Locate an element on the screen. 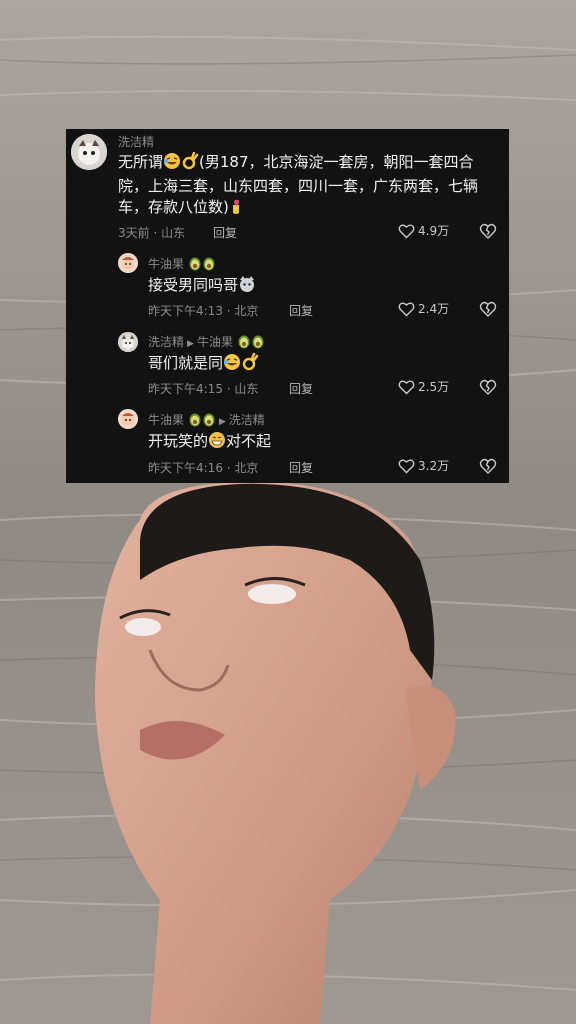 This screenshot has width=576, height=1024. author-name: 洗洁精 is located at coordinates (166, 342).